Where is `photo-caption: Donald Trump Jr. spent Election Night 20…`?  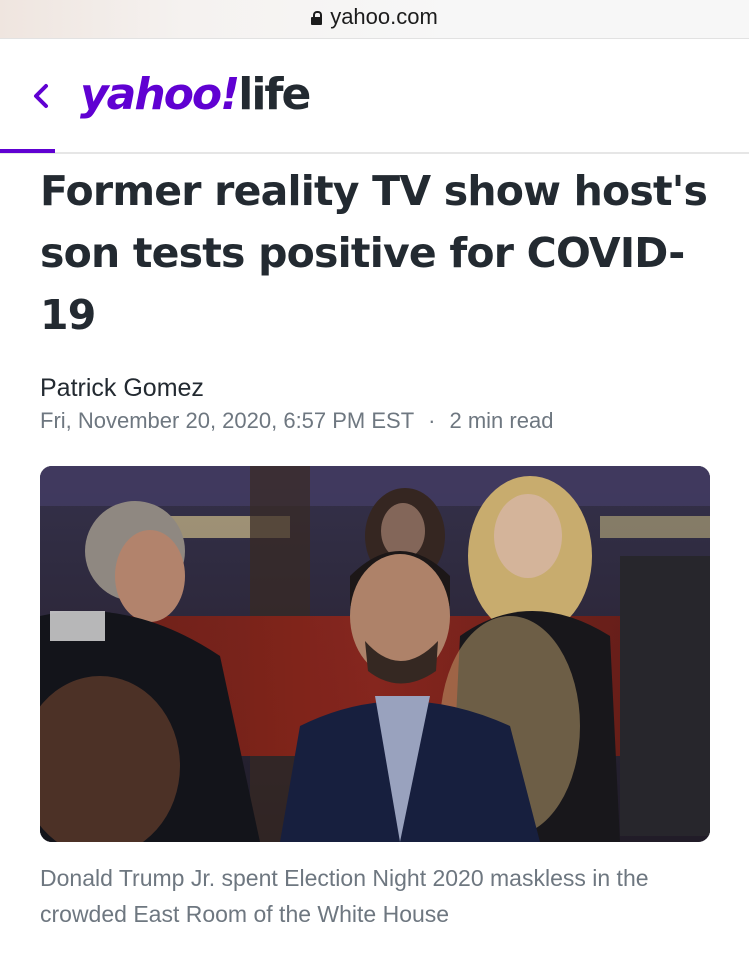 photo-caption: Donald Trump Jr. spent Election Night 20… is located at coordinates (344, 896).